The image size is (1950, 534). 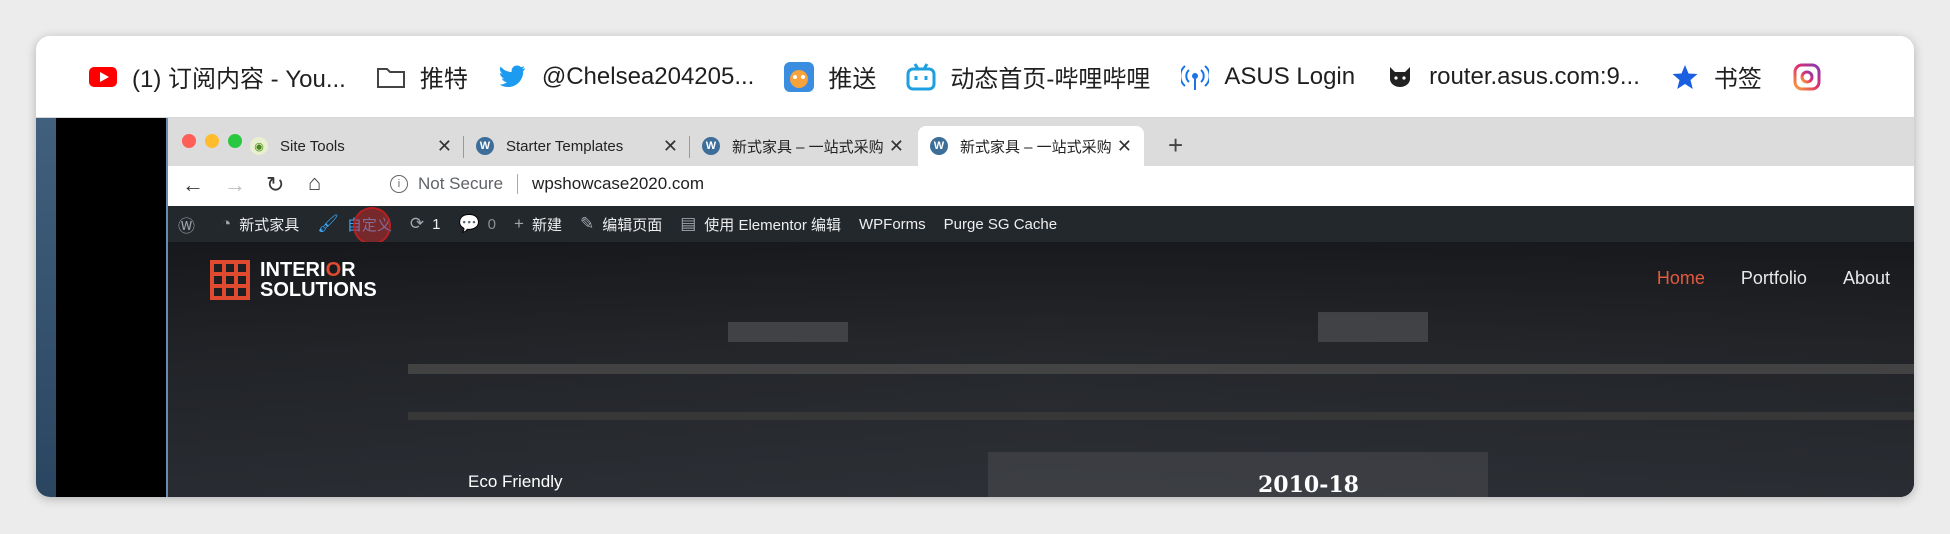 I want to click on bookmark-push: 推送, so click(x=830, y=76).